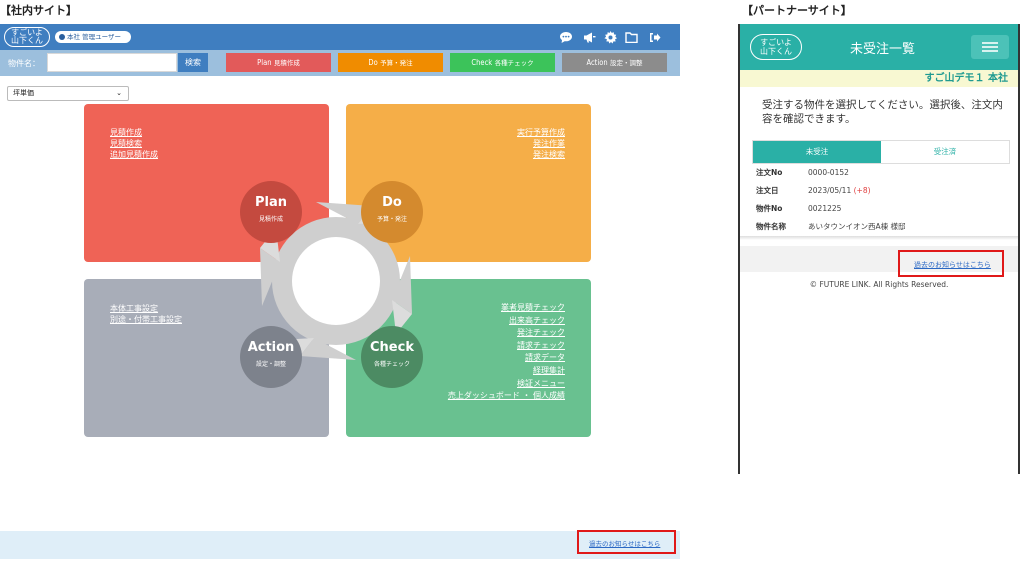 The image size is (1024, 571). Describe the element at coordinates (541, 132) in the screenshot. I see `link-budget-create: 実行予算作成` at that location.